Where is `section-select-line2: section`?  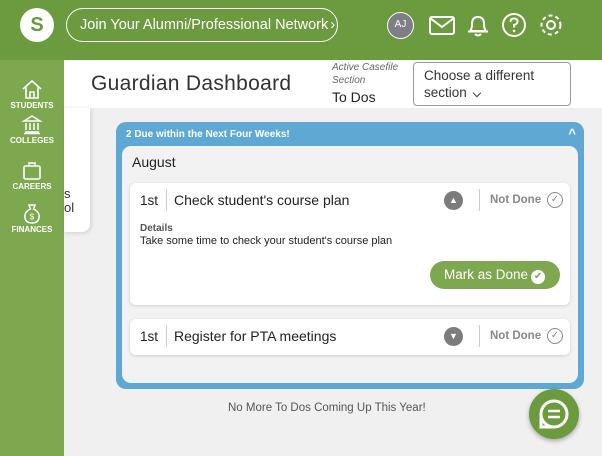
section-select-line2: section is located at coordinates (445, 92).